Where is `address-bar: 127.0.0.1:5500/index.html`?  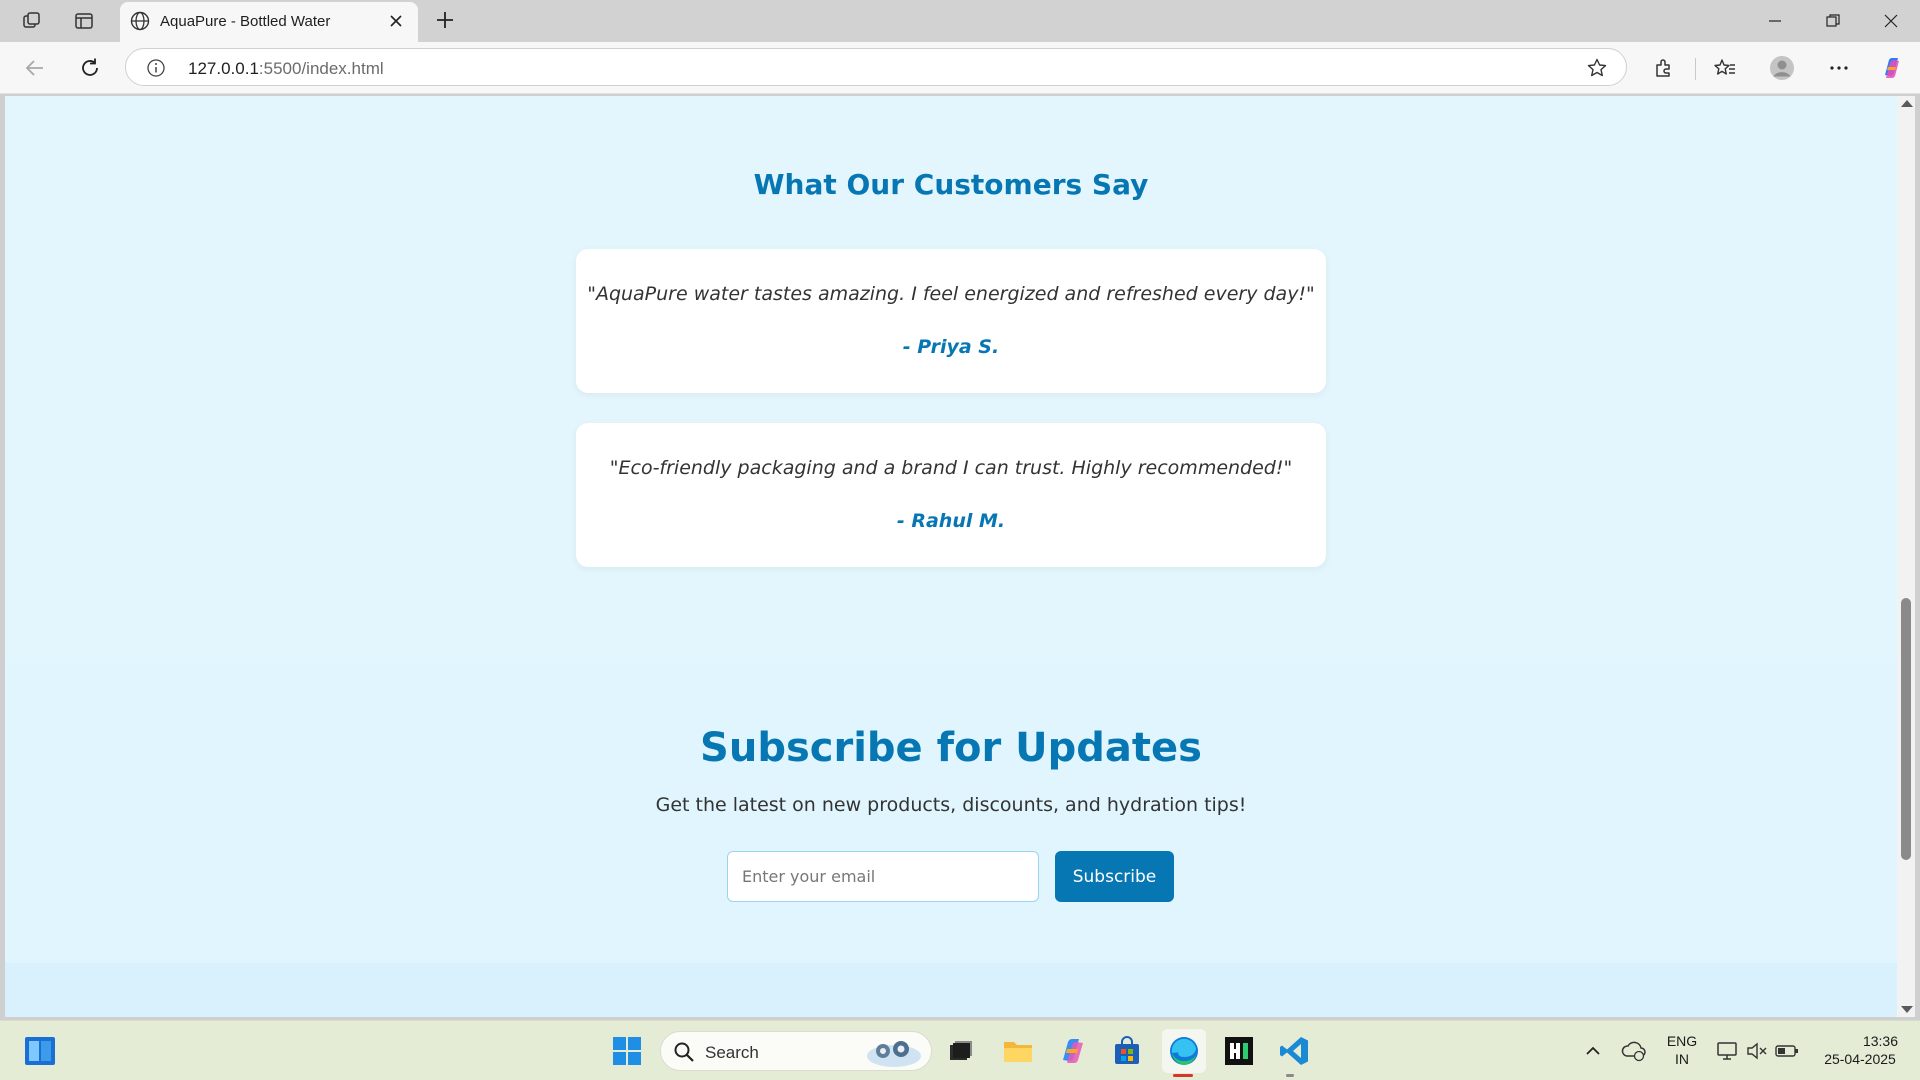 address-bar: 127.0.0.1:5500/index.html is located at coordinates (876, 67).